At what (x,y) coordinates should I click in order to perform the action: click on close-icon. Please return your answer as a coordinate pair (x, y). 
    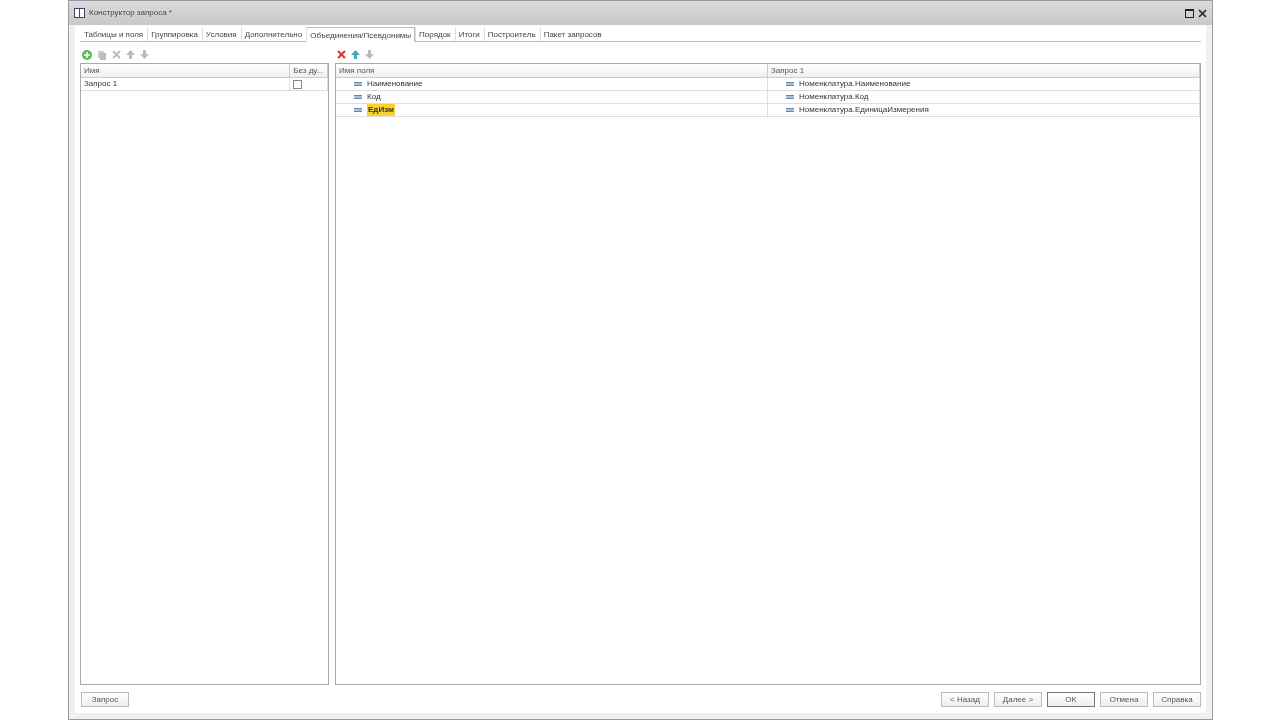
    Looking at the image, I should click on (1202, 13).